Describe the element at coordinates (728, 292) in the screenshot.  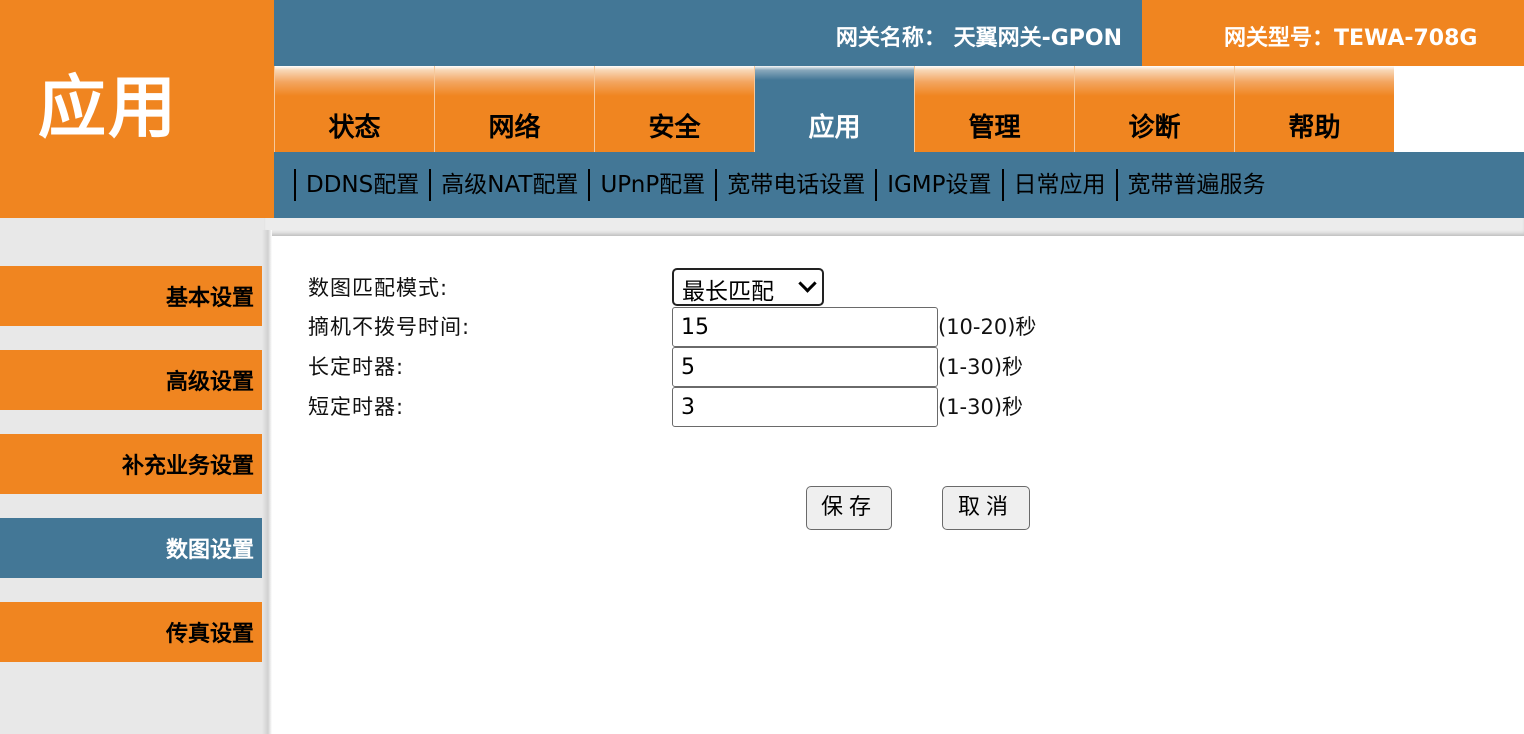
I see `match-mode-value: 最长匹配` at that location.